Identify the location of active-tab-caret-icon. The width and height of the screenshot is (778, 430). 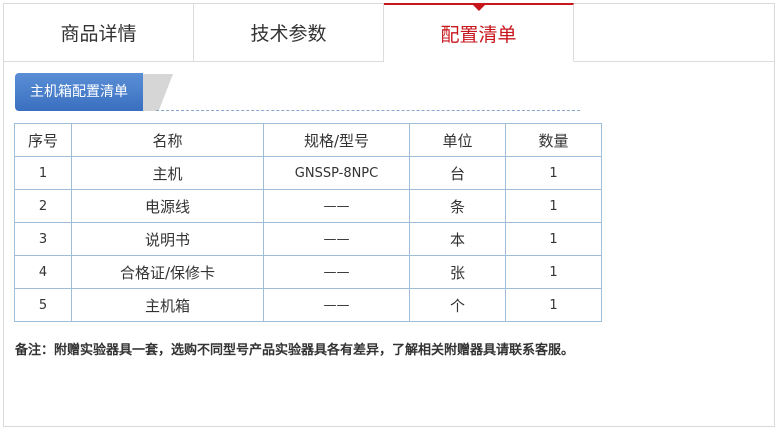
(478, 7).